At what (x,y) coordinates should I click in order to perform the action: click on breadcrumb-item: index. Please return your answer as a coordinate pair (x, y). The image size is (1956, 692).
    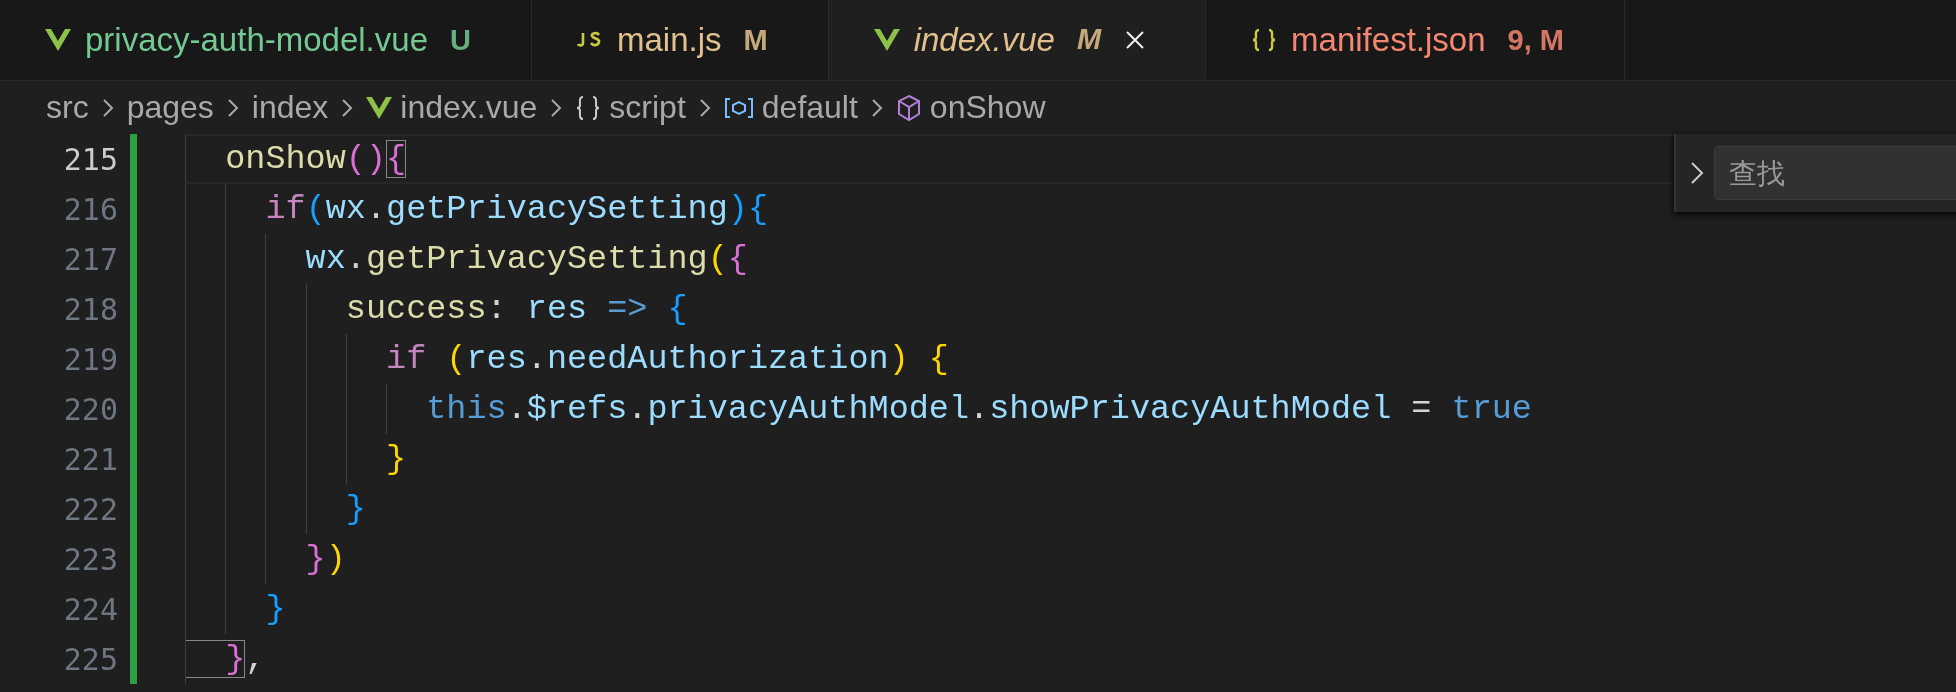
    Looking at the image, I should click on (290, 107).